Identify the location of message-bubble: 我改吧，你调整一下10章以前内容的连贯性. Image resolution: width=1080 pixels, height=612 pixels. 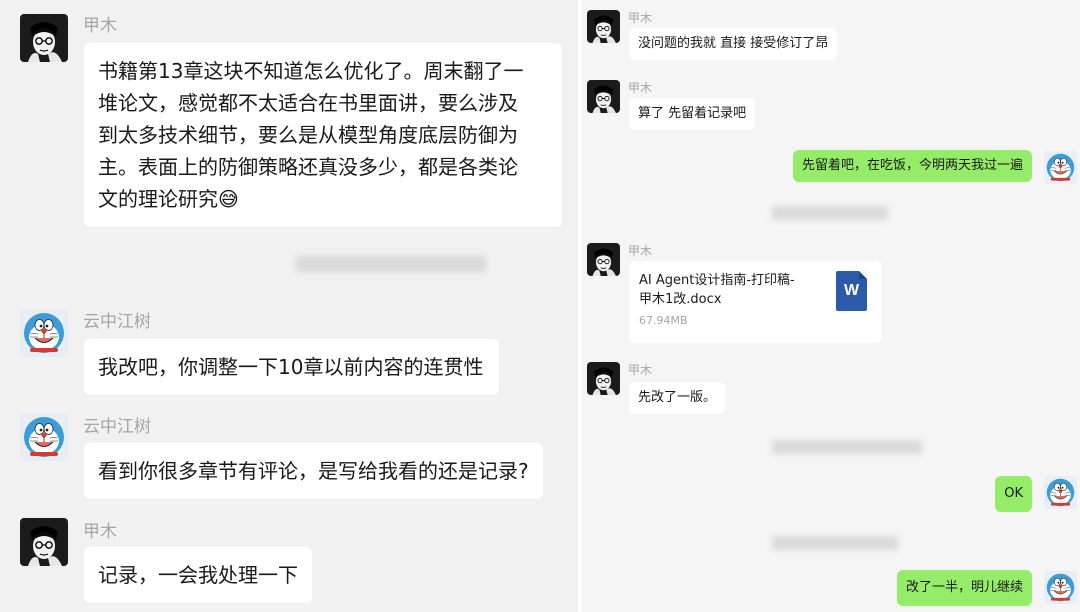
(292, 367).